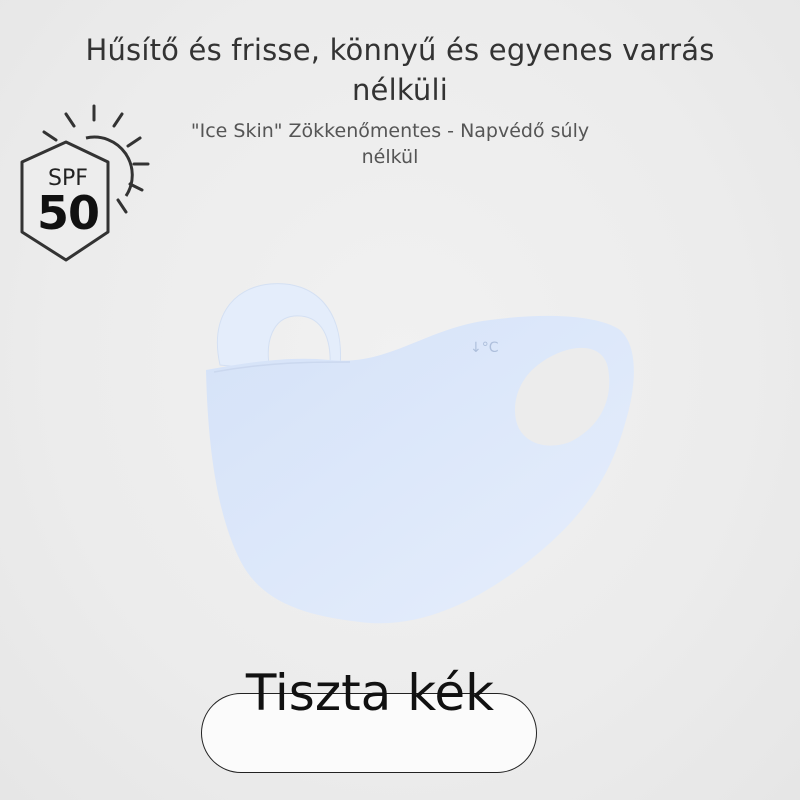  I want to click on mask-mark: ↓°C, so click(484, 348).